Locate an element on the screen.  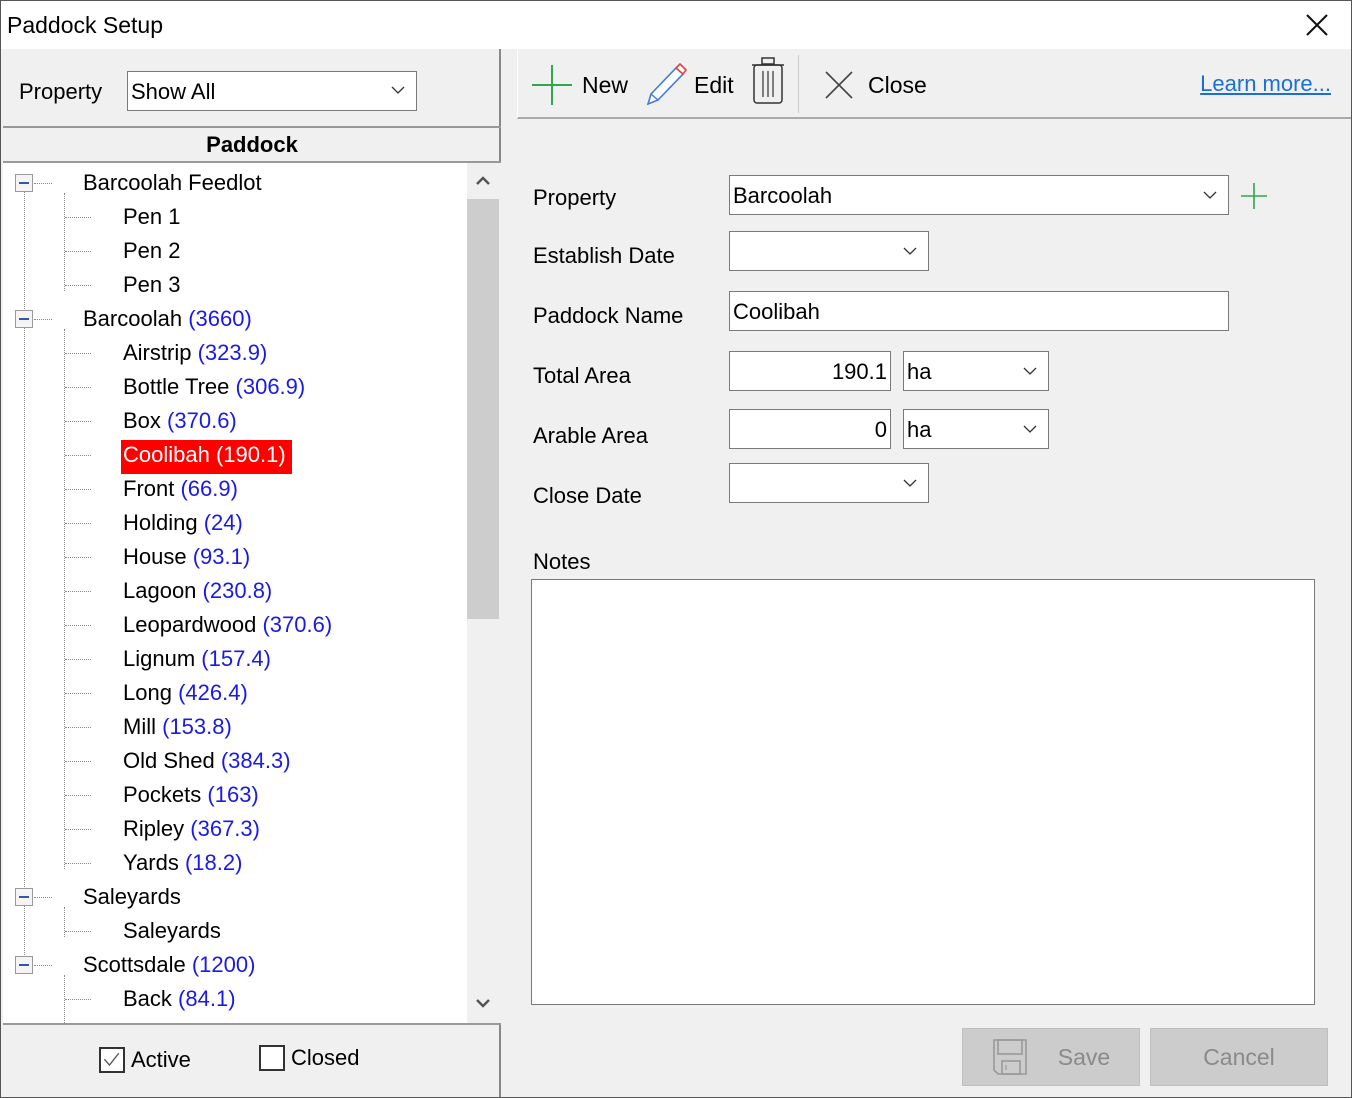
tree-node-area: (384.3) is located at coordinates (255, 760).